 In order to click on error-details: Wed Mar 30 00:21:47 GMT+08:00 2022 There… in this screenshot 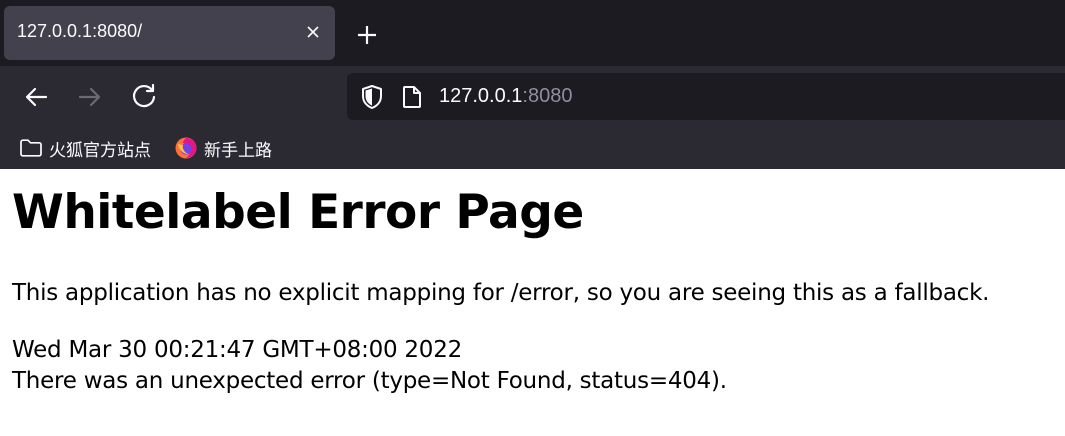, I will do `click(369, 366)`.